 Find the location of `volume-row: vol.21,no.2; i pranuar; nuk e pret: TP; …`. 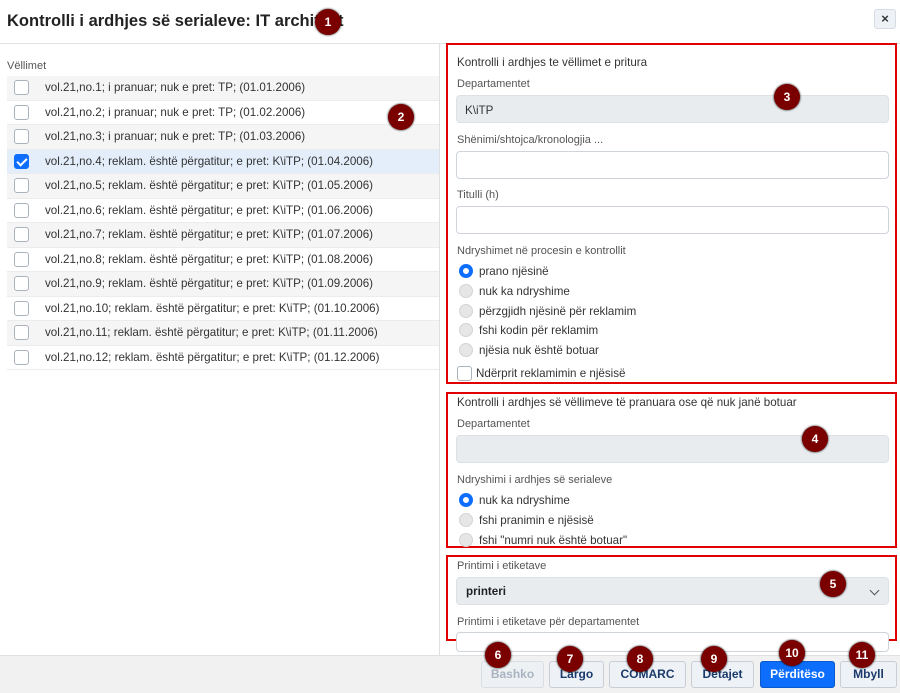

volume-row: vol.21,no.2; i pranuar; nuk e pret: TP; … is located at coordinates (223, 113).